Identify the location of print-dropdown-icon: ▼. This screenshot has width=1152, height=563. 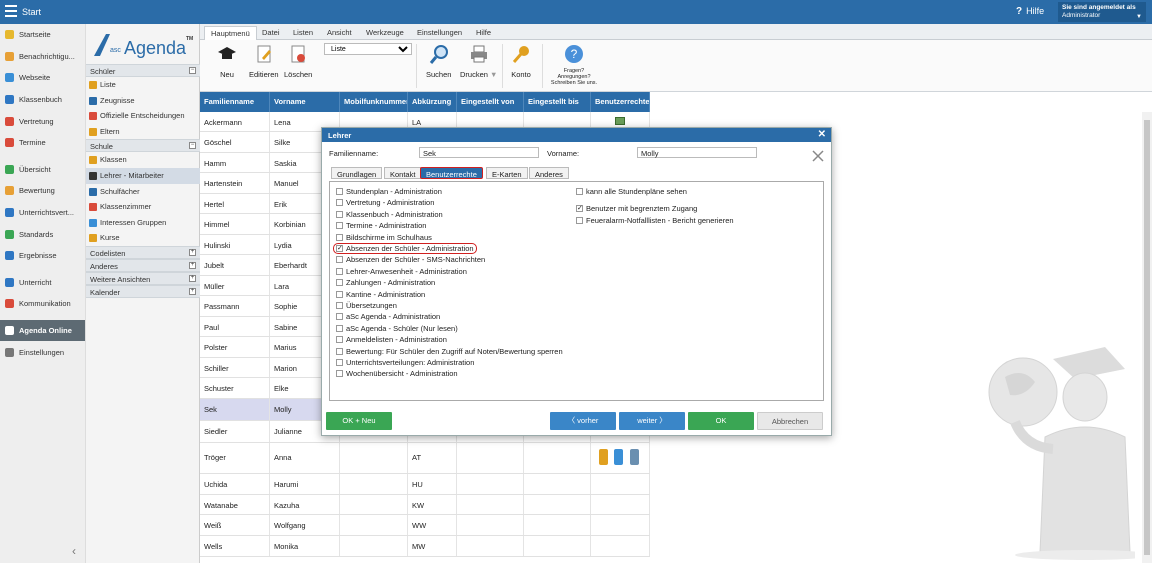
(493, 74).